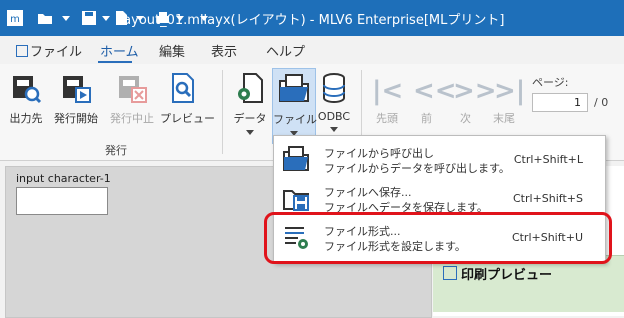 Image resolution: width=624 pixels, height=318 pixels. Describe the element at coordinates (465, 118) in the screenshot. I see `next-page-label: 次` at that location.